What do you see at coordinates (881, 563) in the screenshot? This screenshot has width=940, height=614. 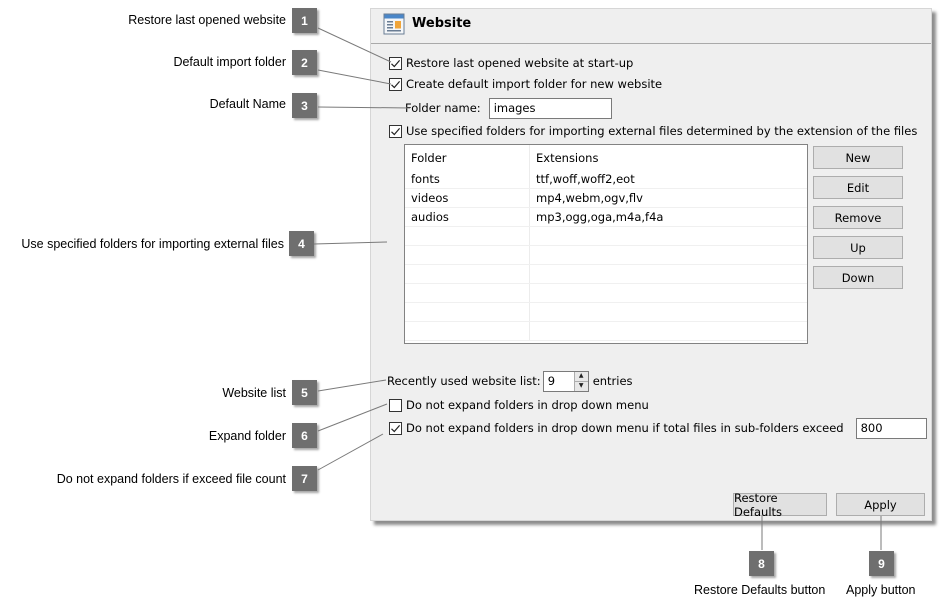 I see `callout-badge-9: 9` at bounding box center [881, 563].